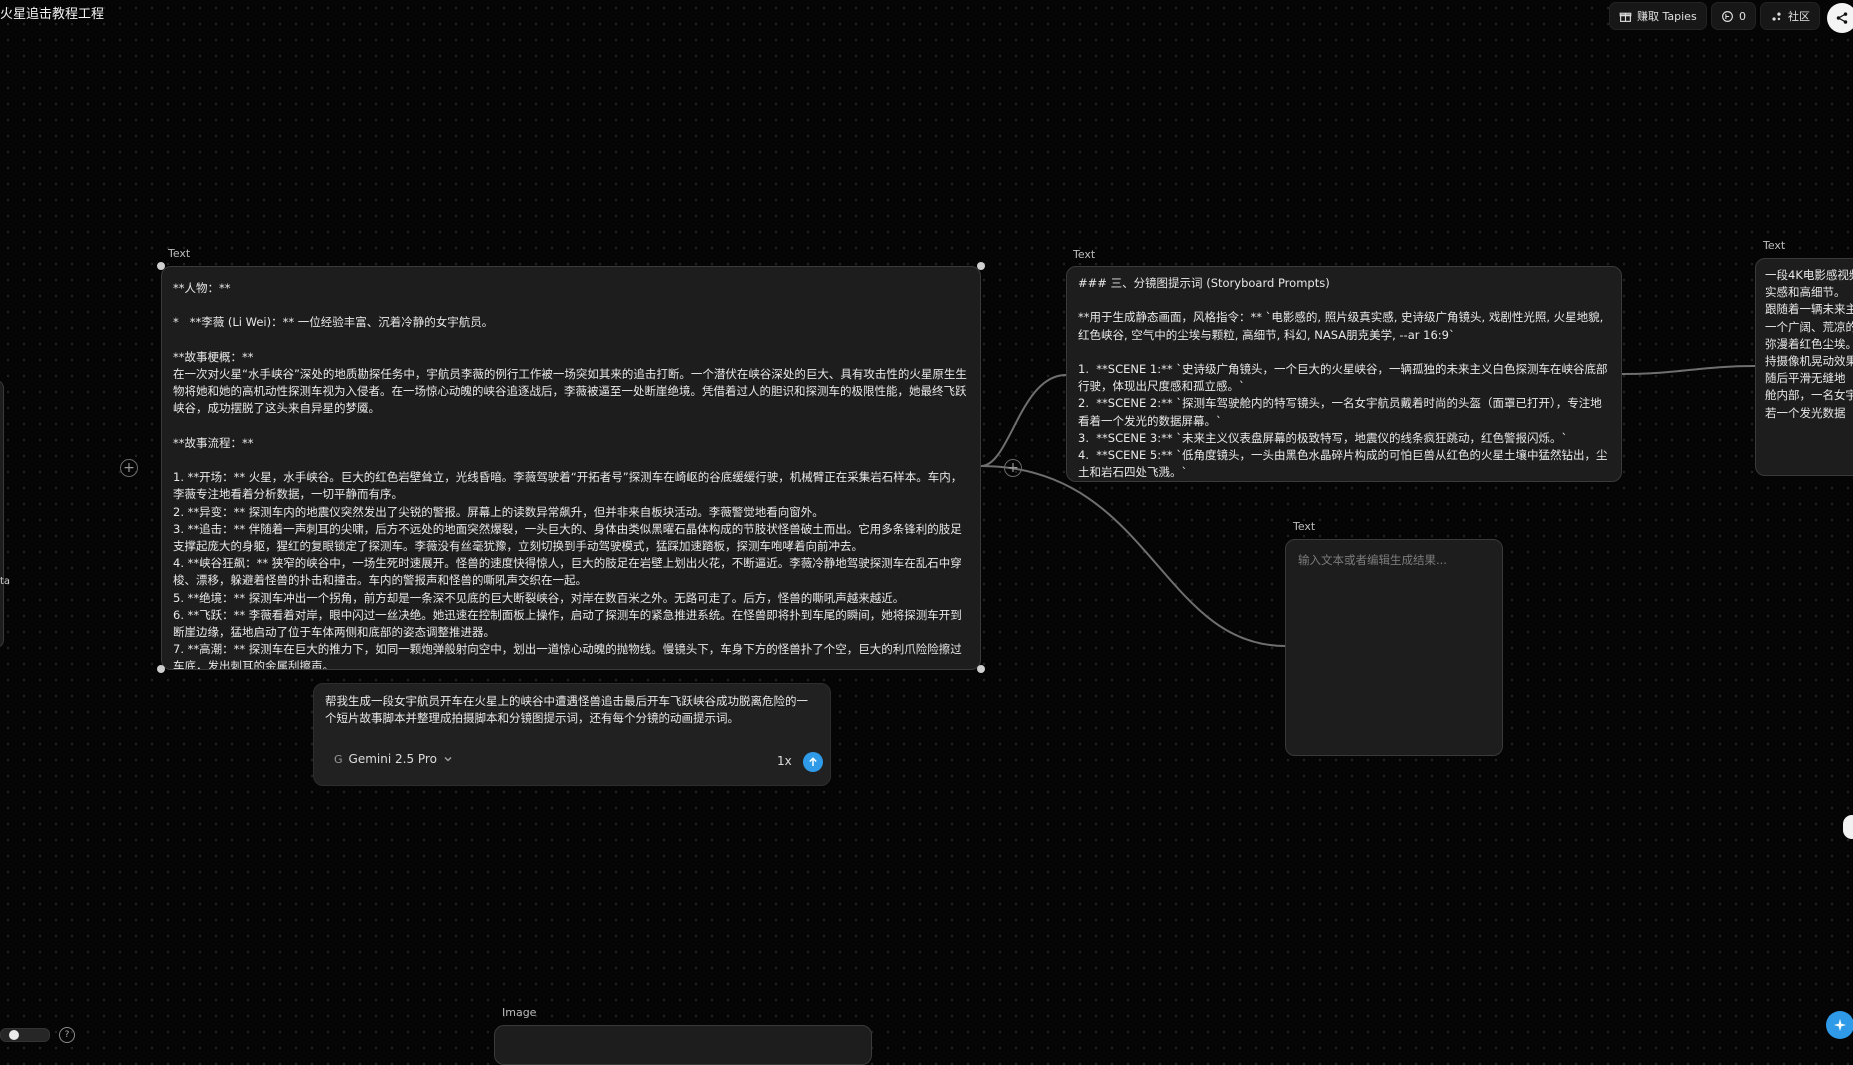  I want to click on zoom-slider, so click(25, 1035).